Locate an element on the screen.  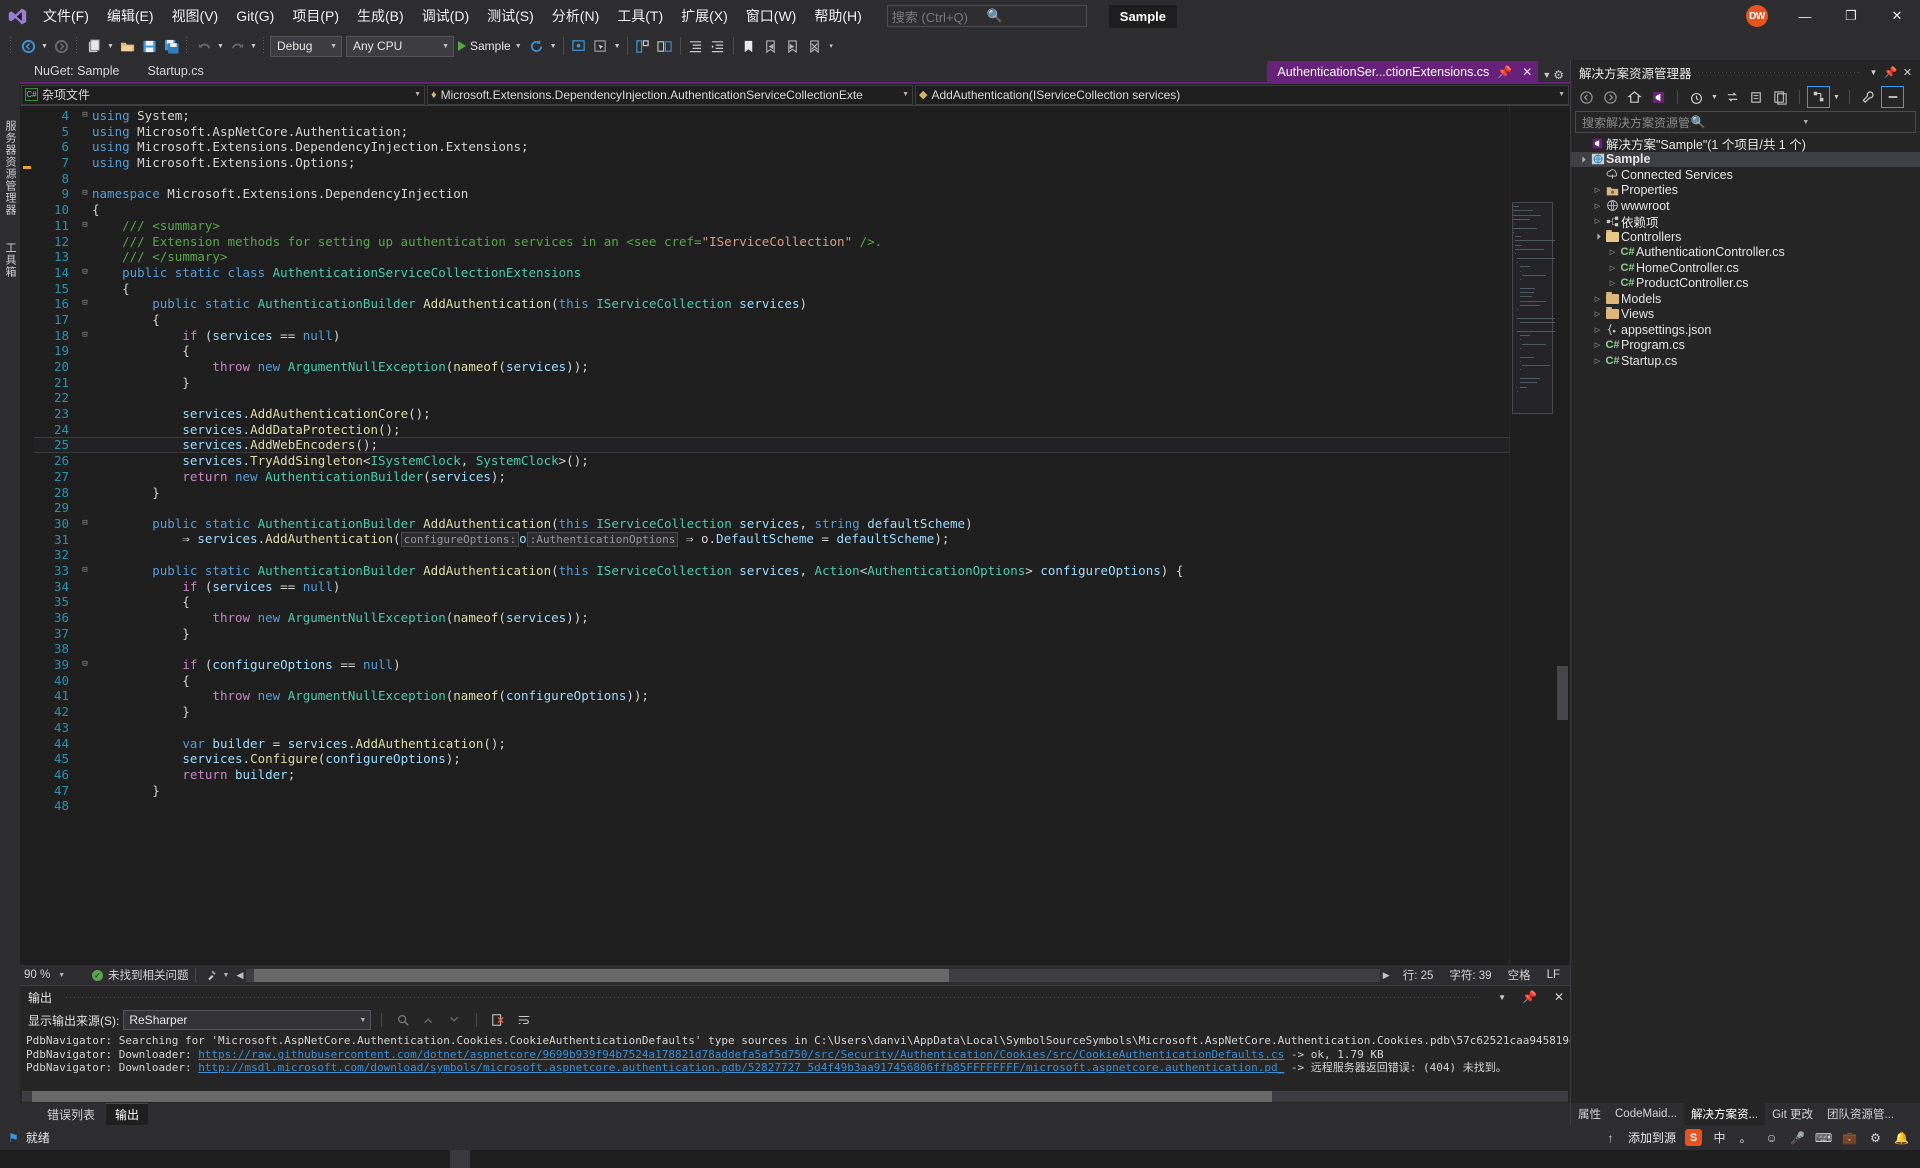
code-line: 21 } is located at coordinates (771, 383).